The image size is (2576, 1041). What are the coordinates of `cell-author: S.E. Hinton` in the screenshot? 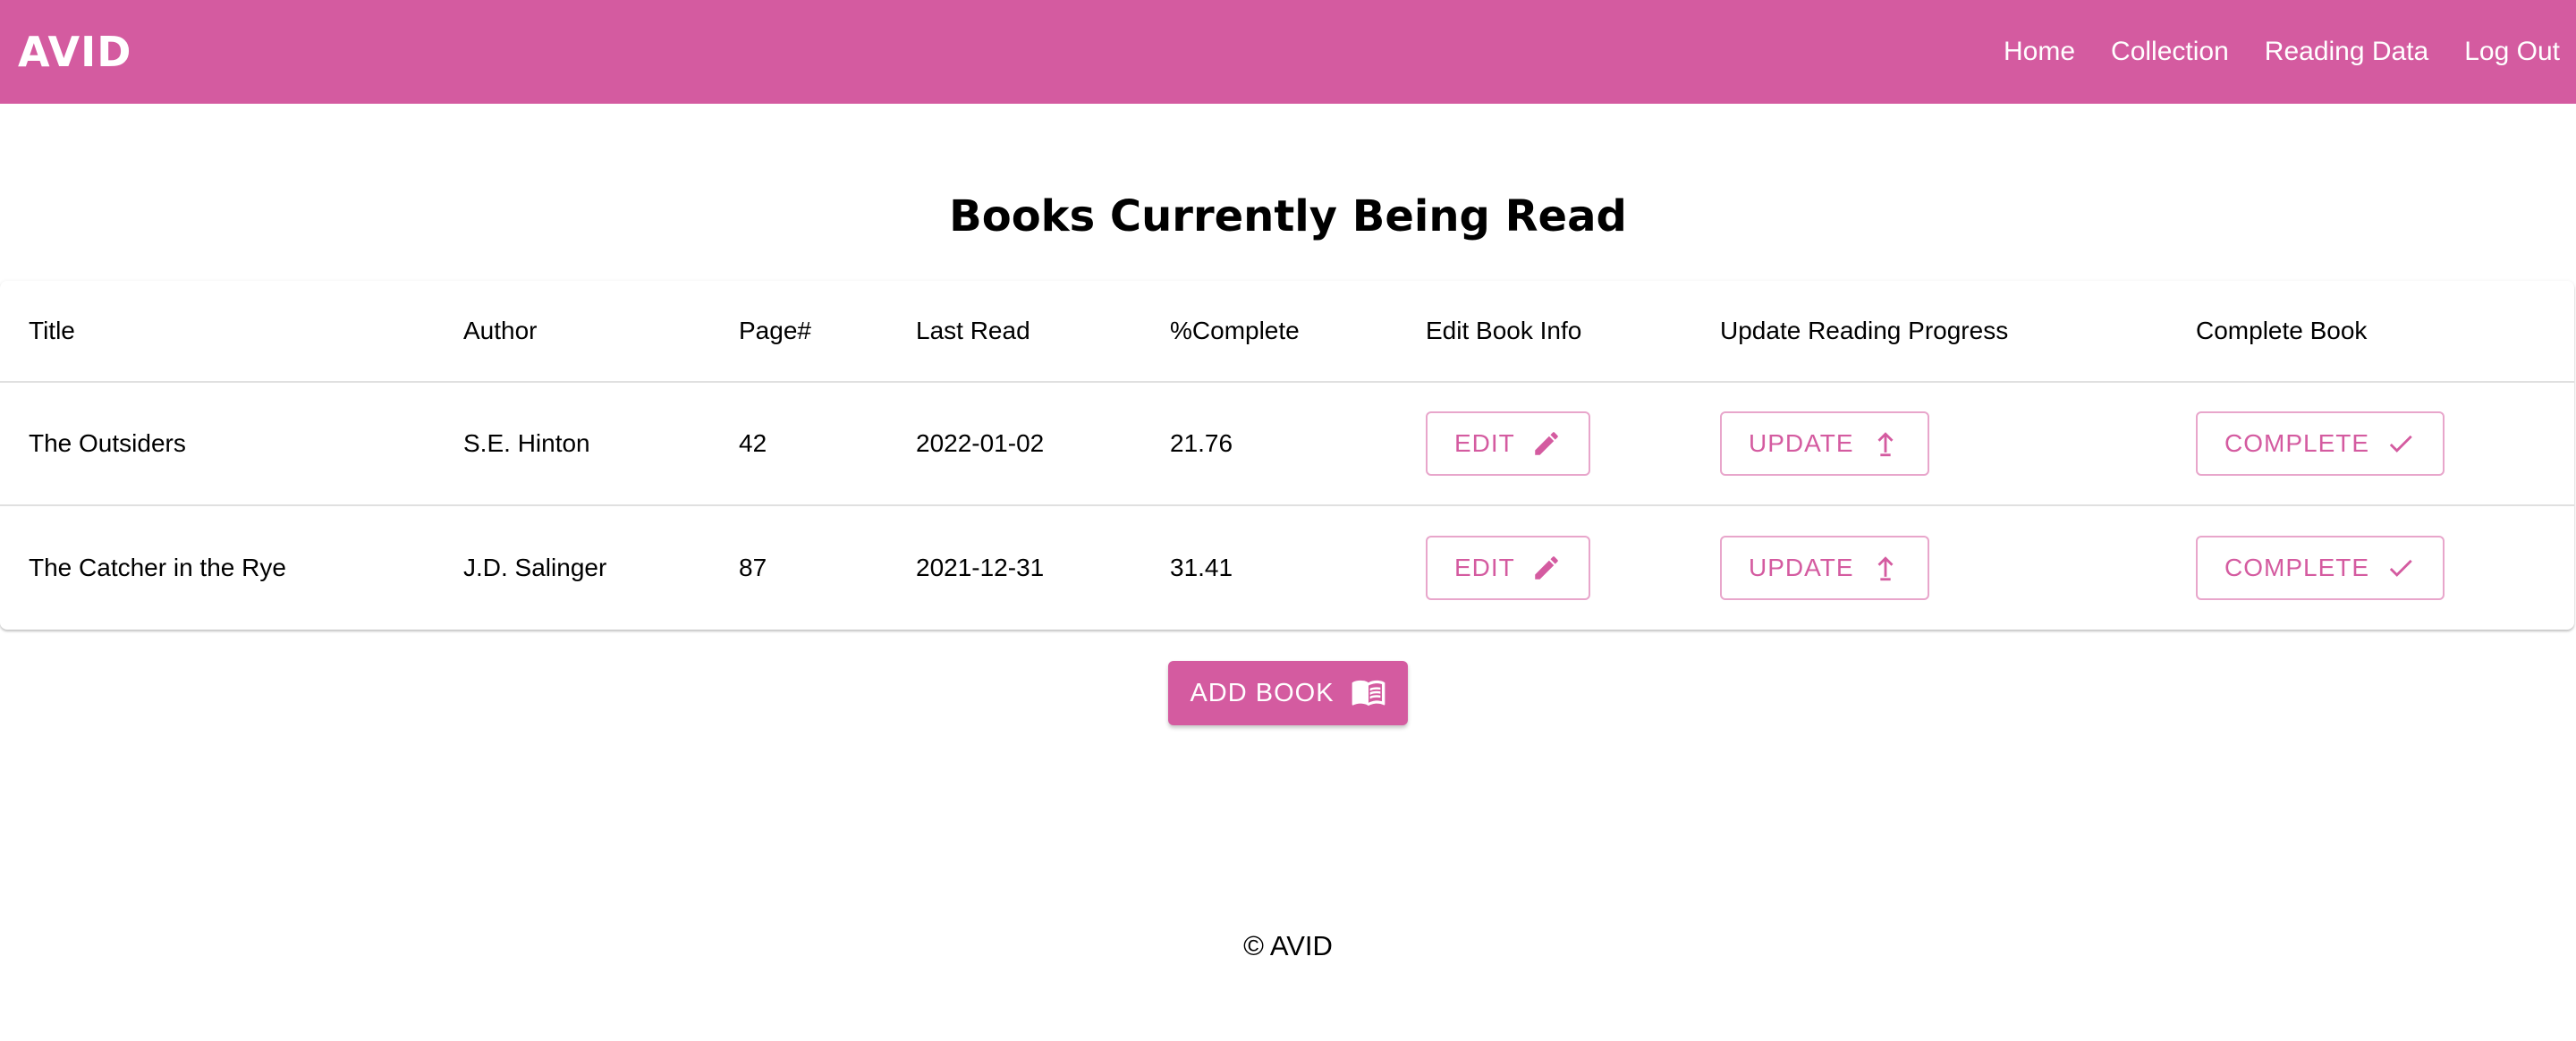 It's located at (572, 444).